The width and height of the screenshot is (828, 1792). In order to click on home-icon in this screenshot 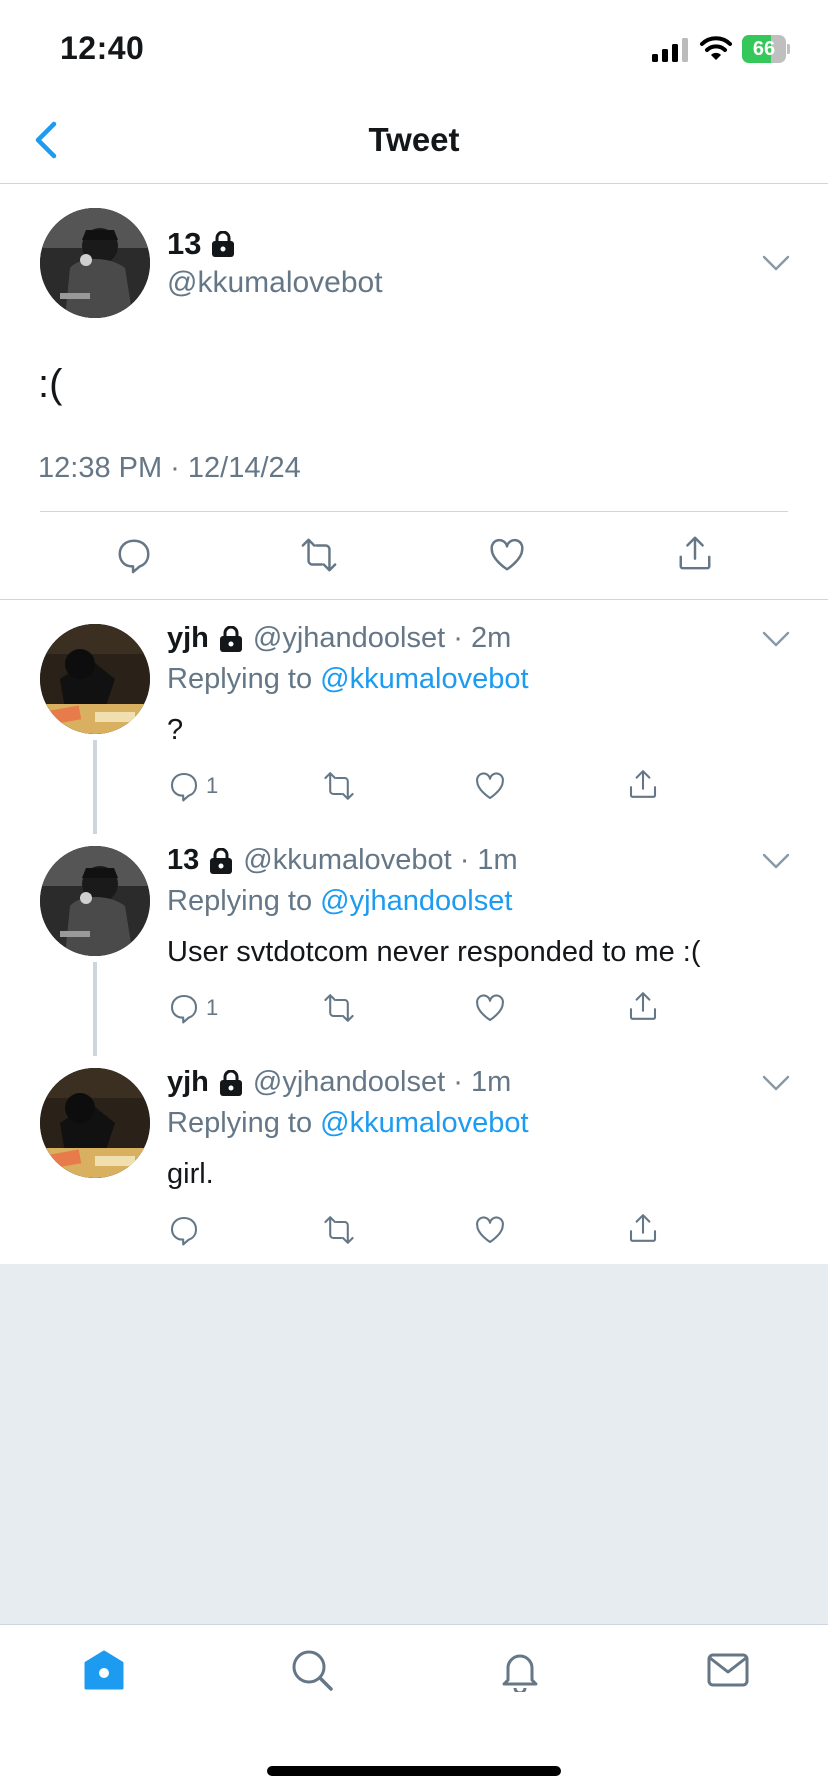, I will do `click(104, 1670)`.